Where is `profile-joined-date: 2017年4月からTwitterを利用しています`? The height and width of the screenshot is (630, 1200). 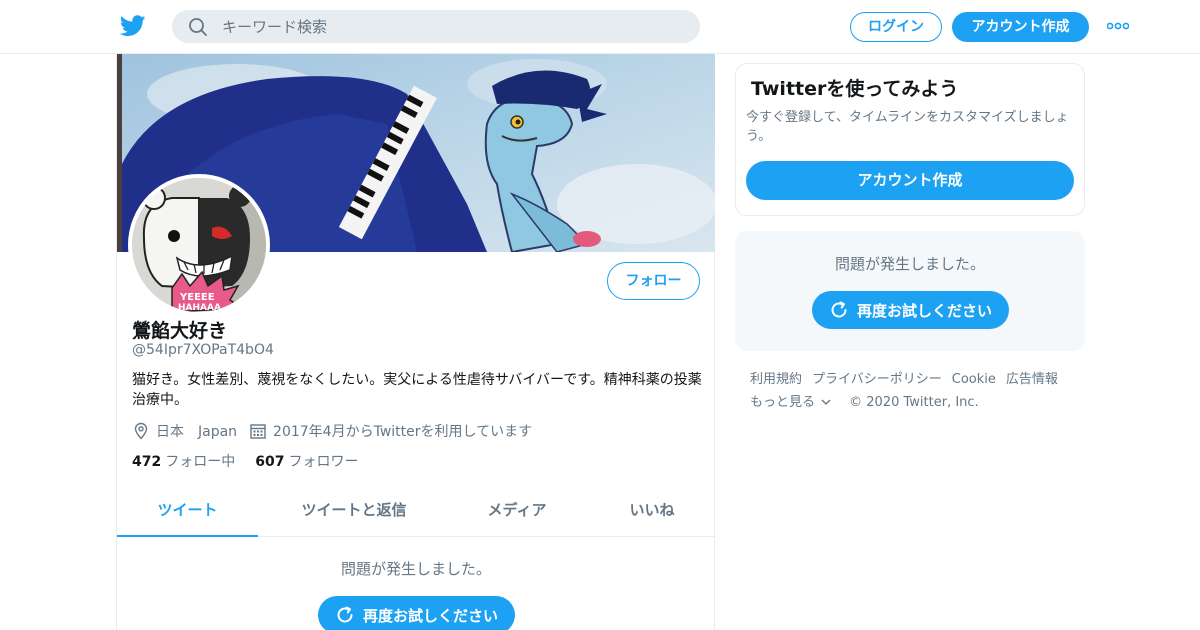
profile-joined-date: 2017年4月からTwitterを利用しています is located at coordinates (403, 432).